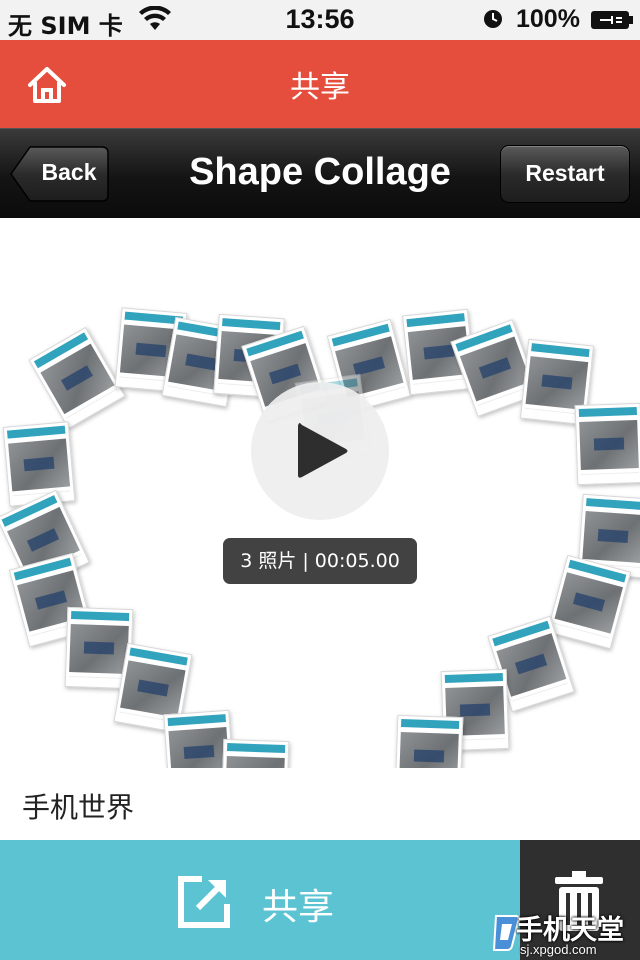 This screenshot has width=640, height=960. I want to click on watermark: 手机天堂 sj.xpgod.com, so click(565, 934).